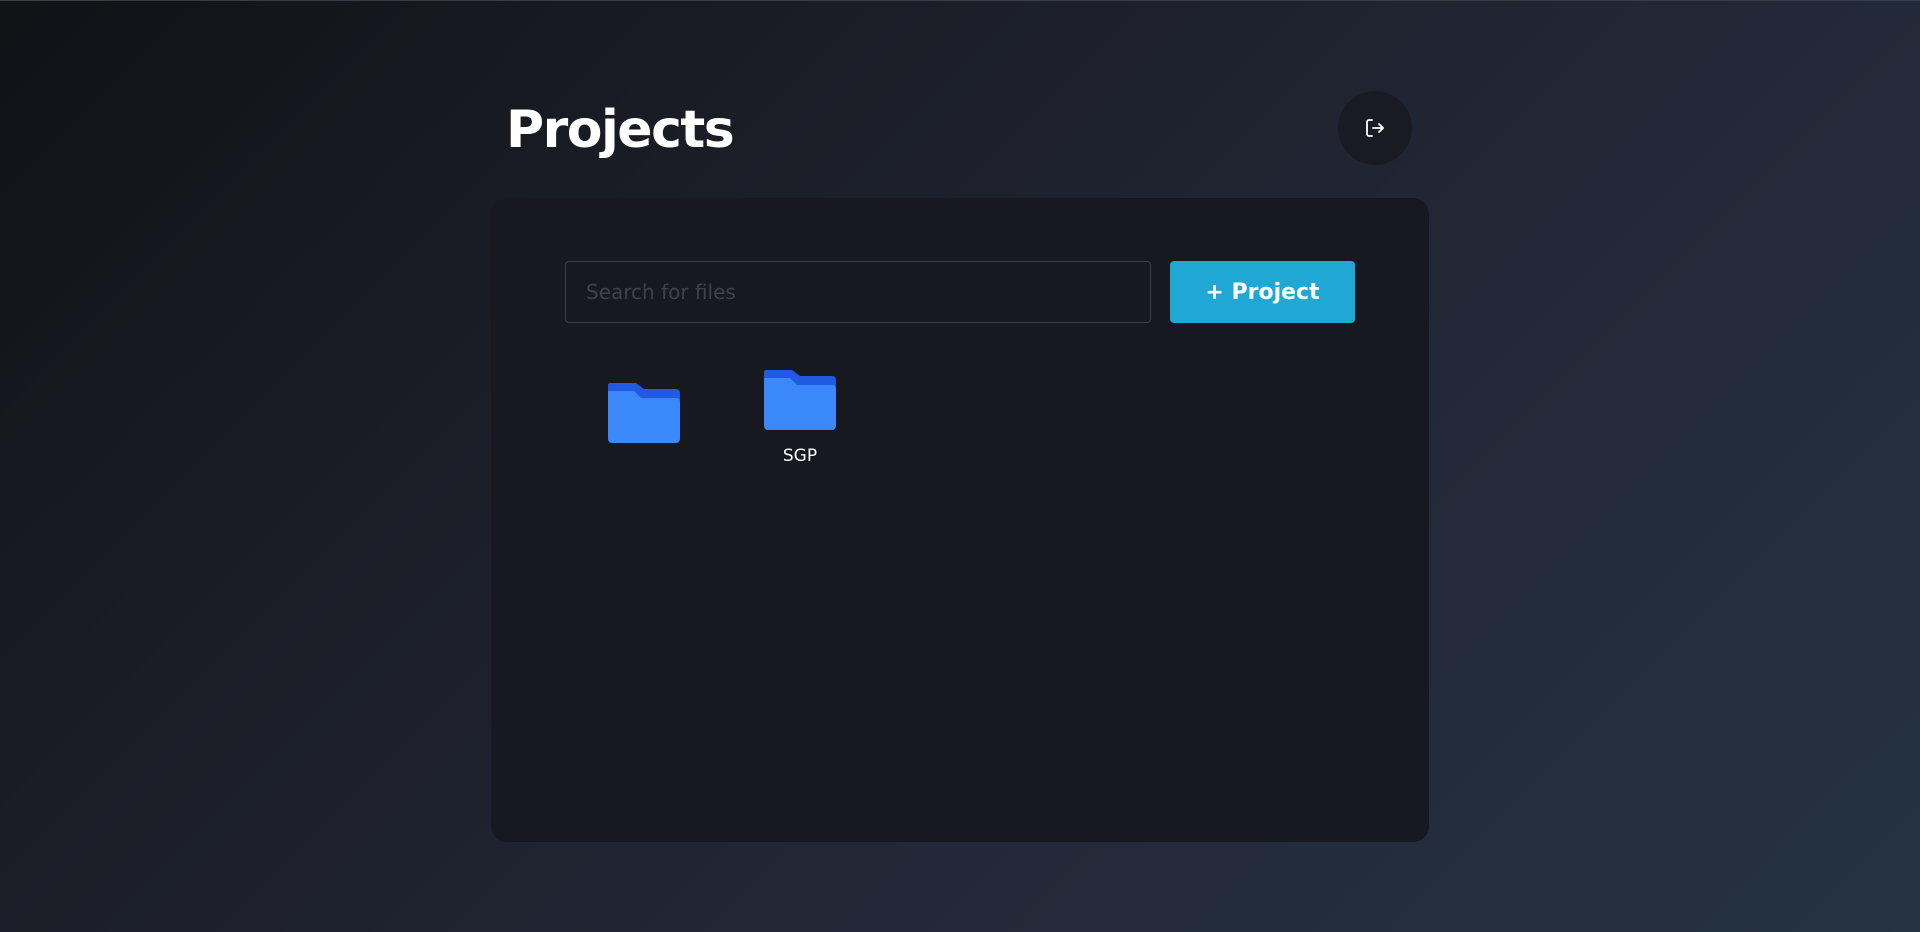  I want to click on folder-item, so click(644, 420).